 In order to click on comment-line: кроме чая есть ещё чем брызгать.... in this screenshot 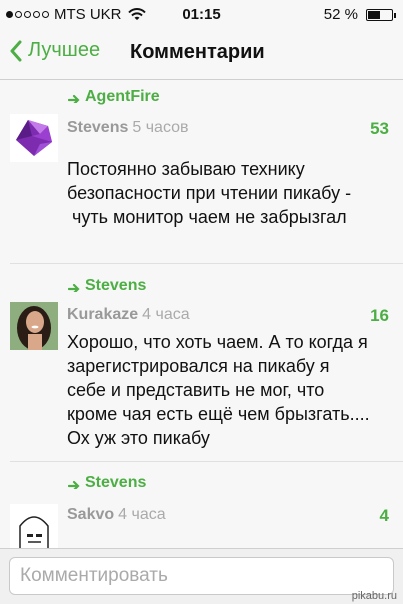, I will do `click(218, 414)`.